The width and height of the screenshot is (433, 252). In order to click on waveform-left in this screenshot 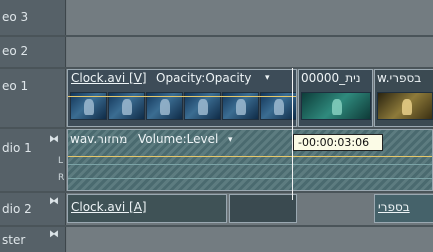, I will do `click(250, 164)`.